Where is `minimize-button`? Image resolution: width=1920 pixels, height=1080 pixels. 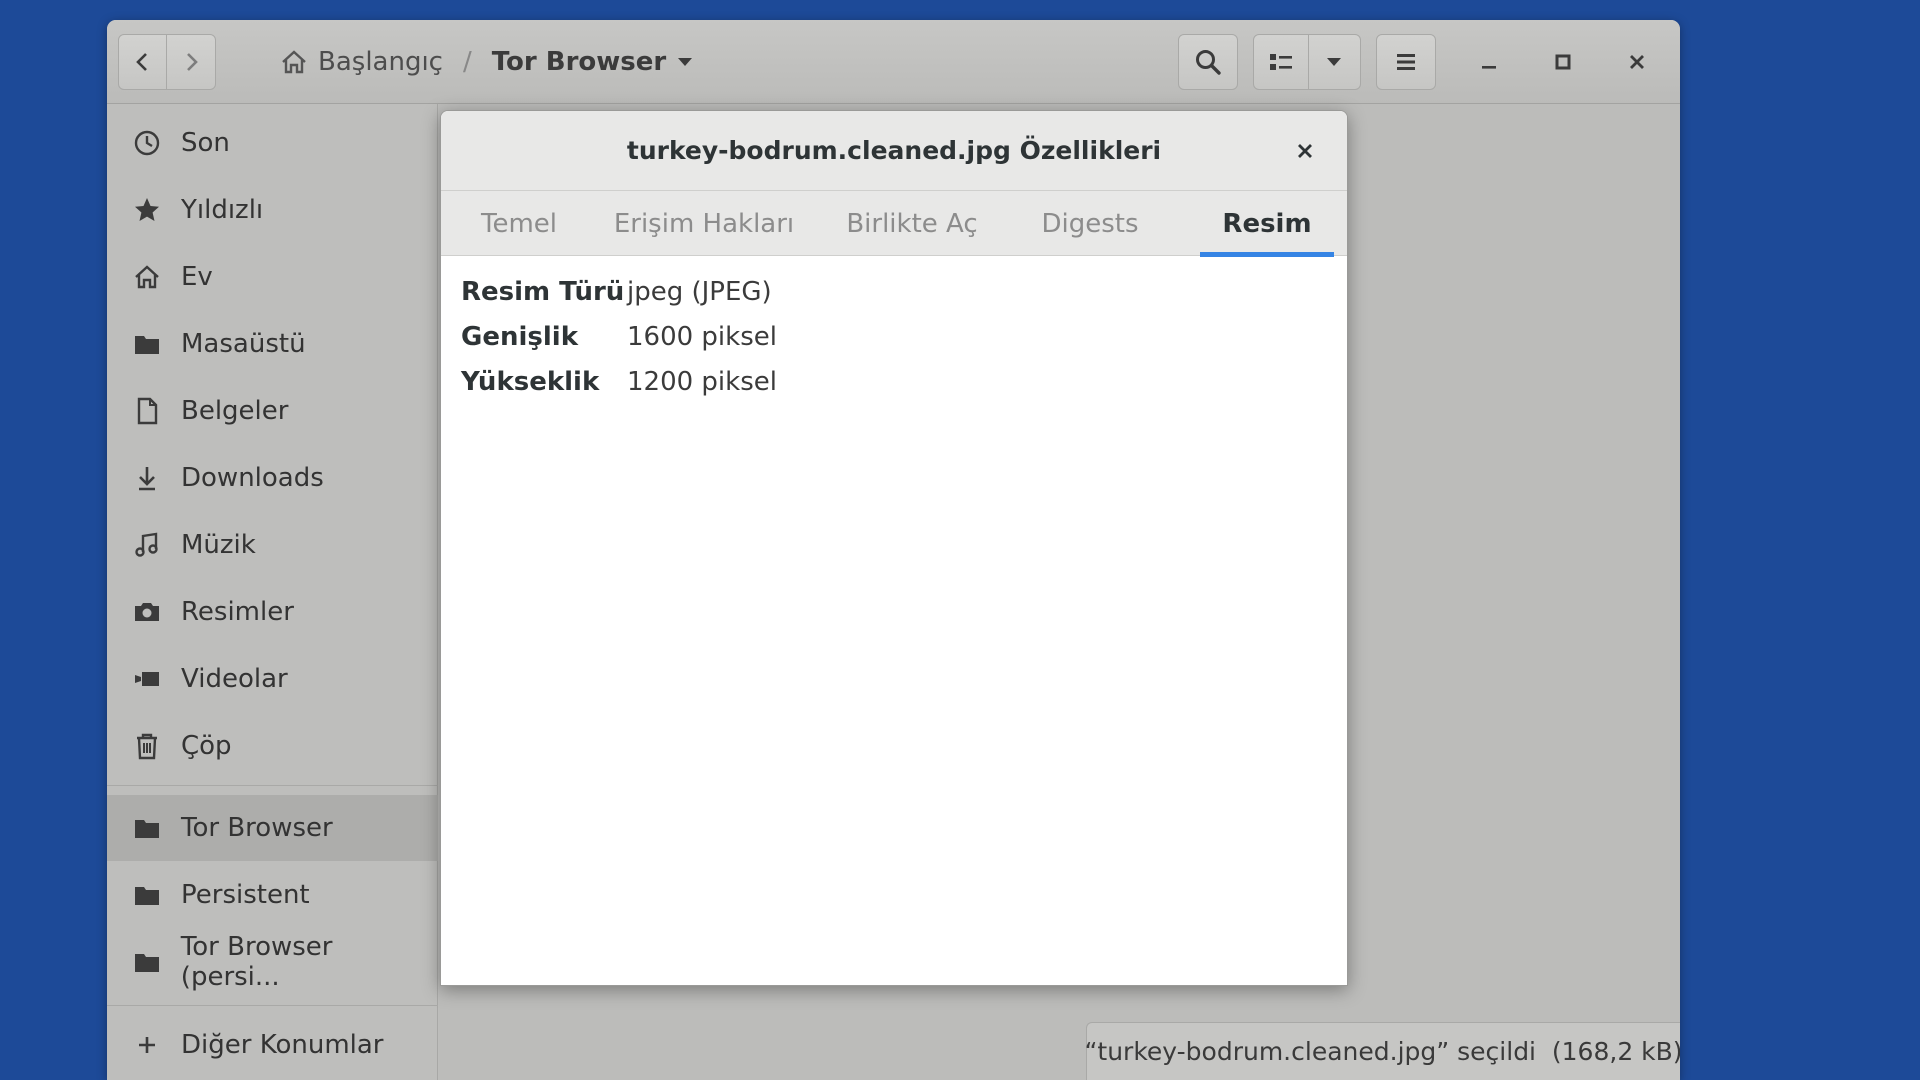
minimize-button is located at coordinates (1489, 62).